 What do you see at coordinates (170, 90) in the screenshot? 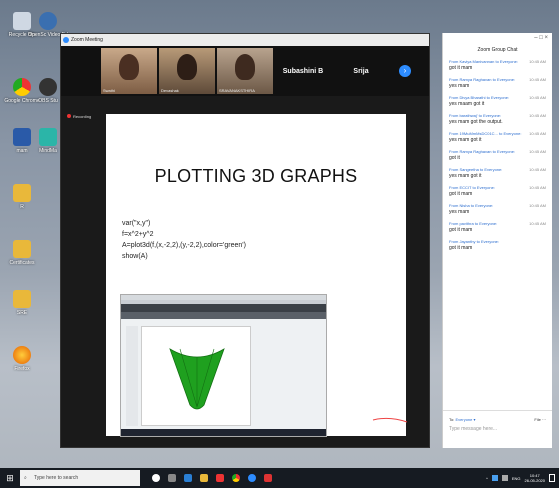
I see `participant-name: Devashak` at bounding box center [170, 90].